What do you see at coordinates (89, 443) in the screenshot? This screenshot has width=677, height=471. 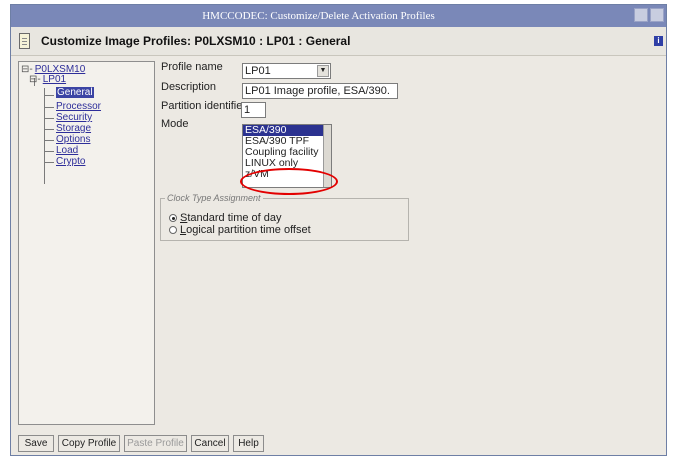 I see `copy-profile-button: Copy Profile` at bounding box center [89, 443].